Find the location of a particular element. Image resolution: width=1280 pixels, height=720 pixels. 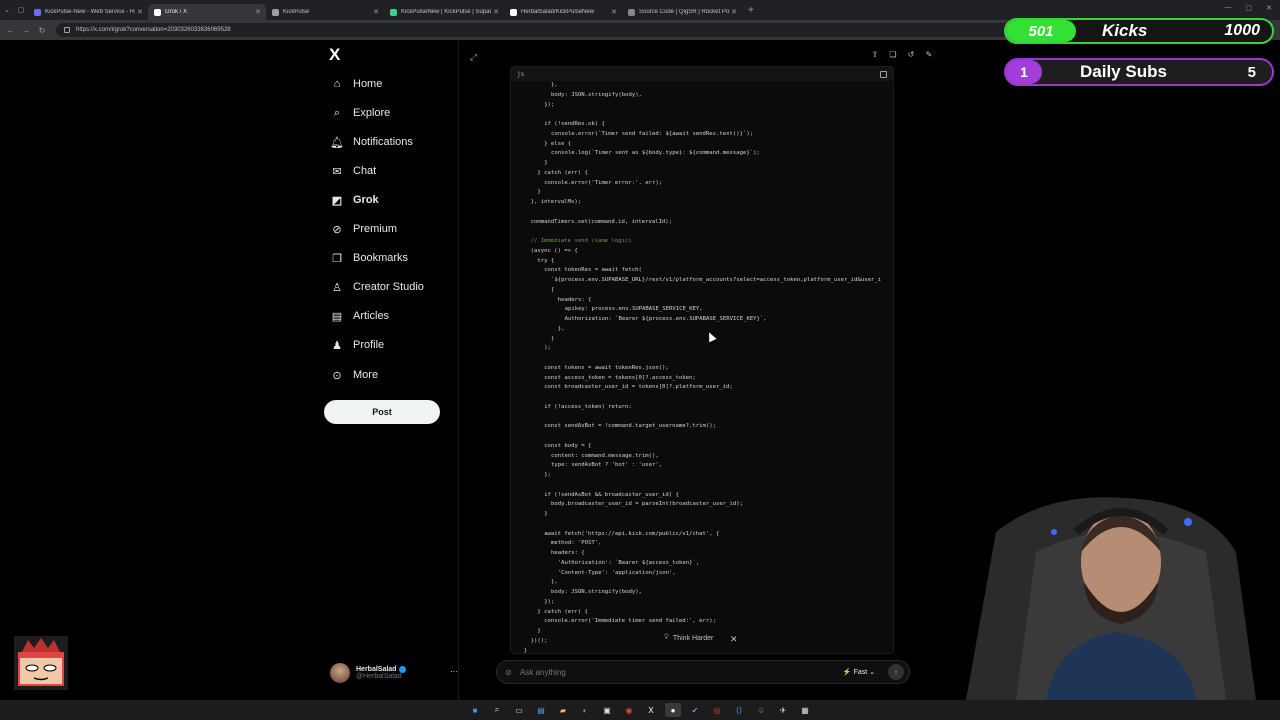

notes-icon: ▦ is located at coordinates (805, 710).